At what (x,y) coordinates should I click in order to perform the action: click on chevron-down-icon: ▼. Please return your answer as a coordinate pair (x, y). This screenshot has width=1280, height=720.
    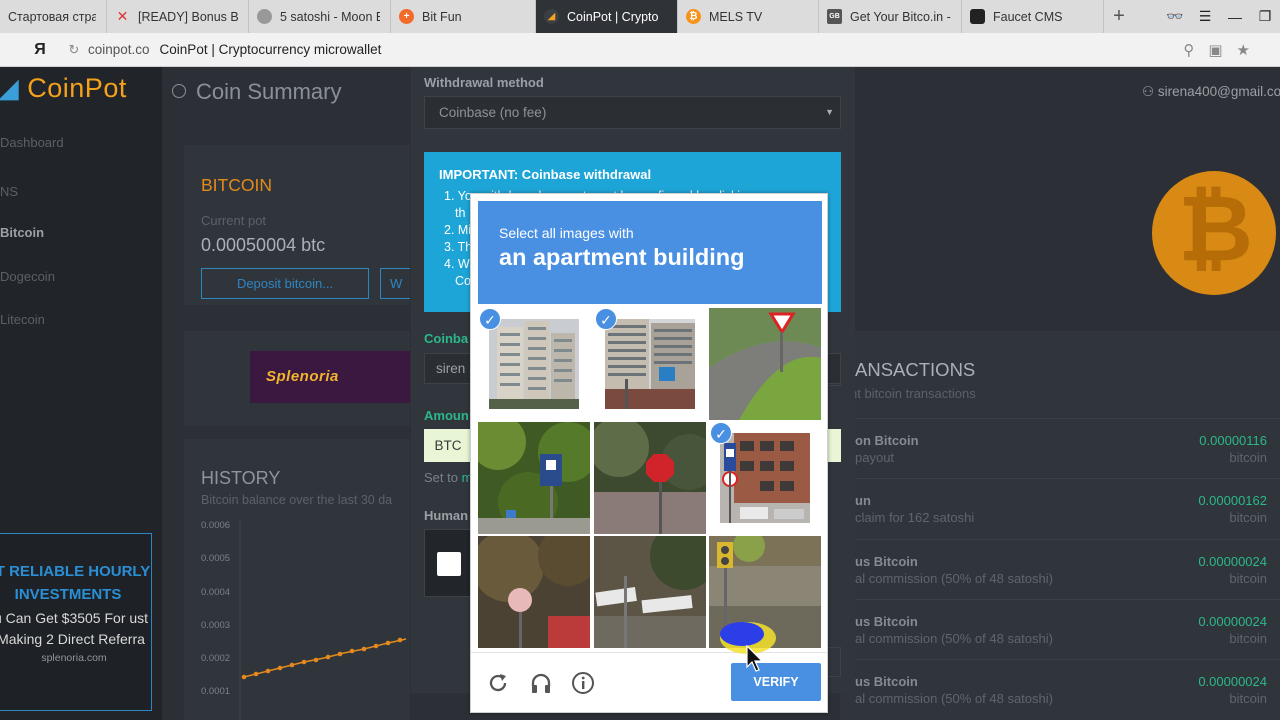
    Looking at the image, I should click on (829, 112).